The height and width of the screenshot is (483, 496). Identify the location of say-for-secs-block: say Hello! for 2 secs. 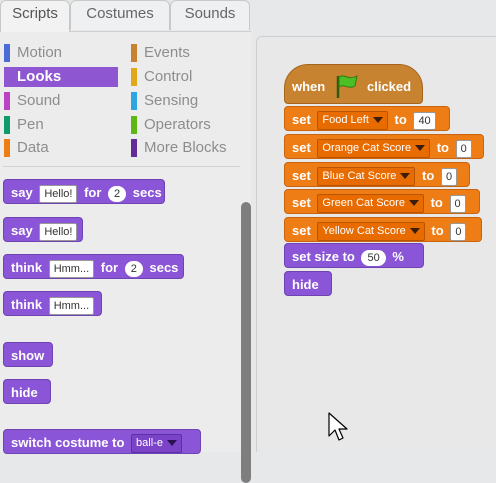
(84, 191).